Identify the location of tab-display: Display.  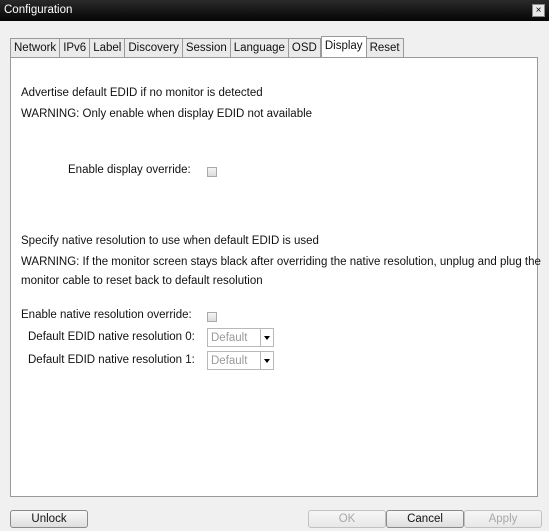
(343, 46).